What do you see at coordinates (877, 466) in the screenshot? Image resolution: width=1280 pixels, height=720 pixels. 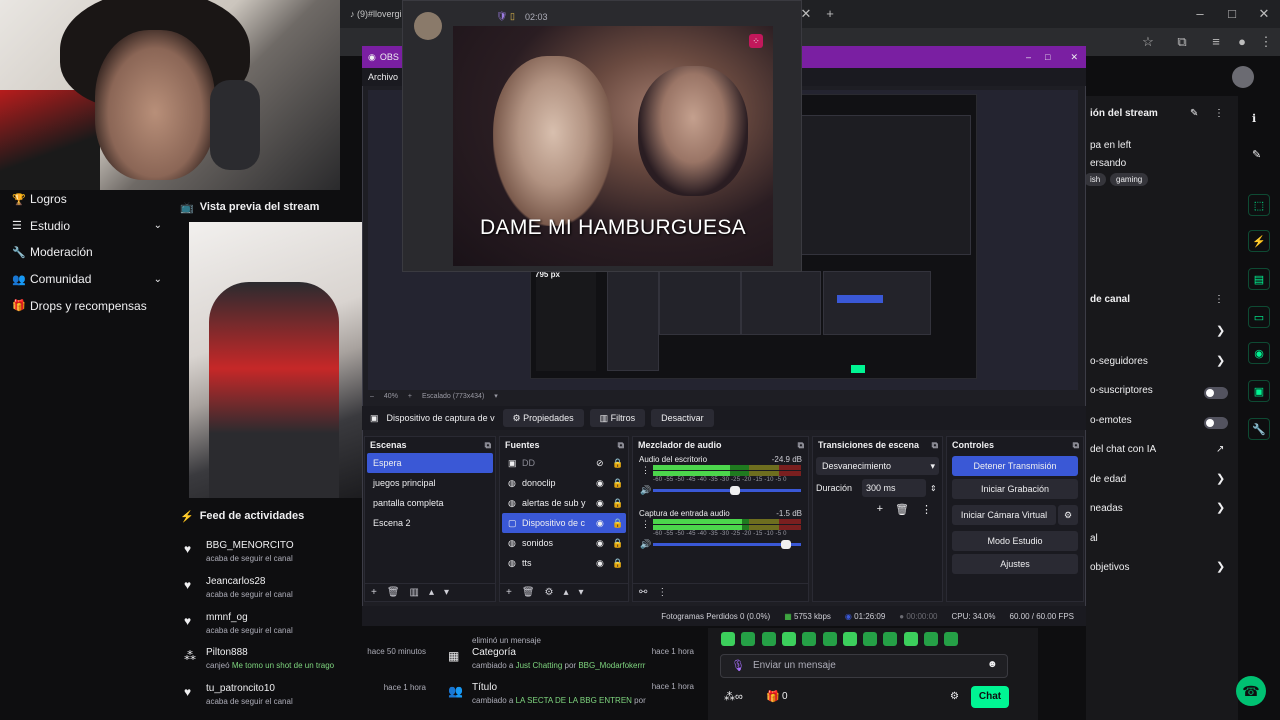 I see `transition-select: Desvanecimiento ▾` at bounding box center [877, 466].